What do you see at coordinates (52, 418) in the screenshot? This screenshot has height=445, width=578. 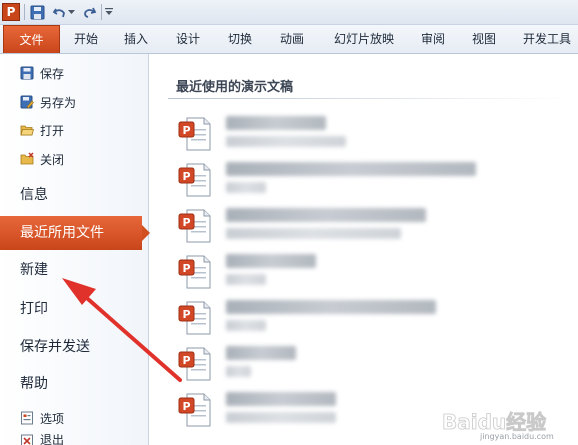 I see `nav-options-label: 选项` at bounding box center [52, 418].